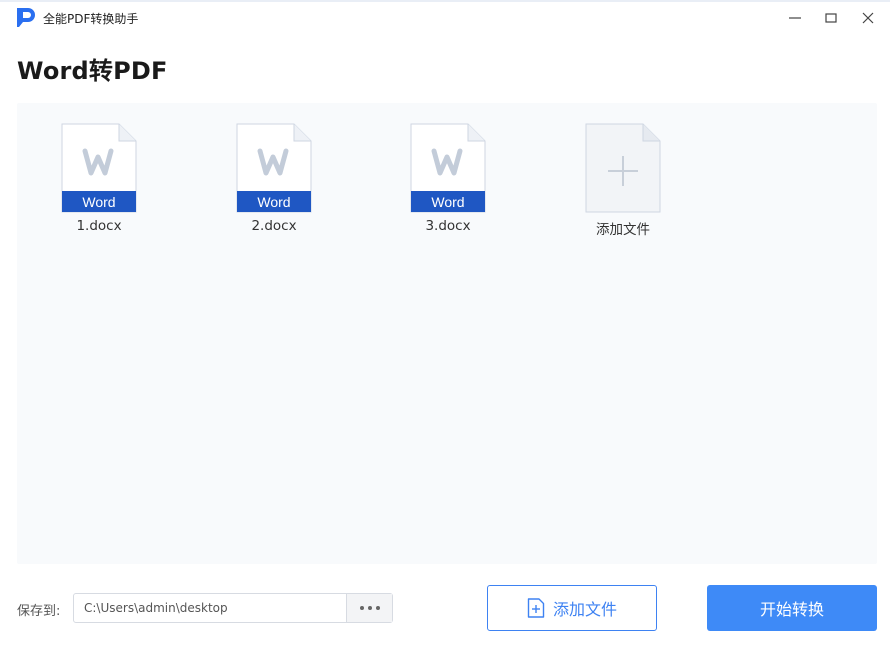 The image size is (890, 651). Describe the element at coordinates (448, 226) in the screenshot. I see `file-name: 3.docx` at that location.